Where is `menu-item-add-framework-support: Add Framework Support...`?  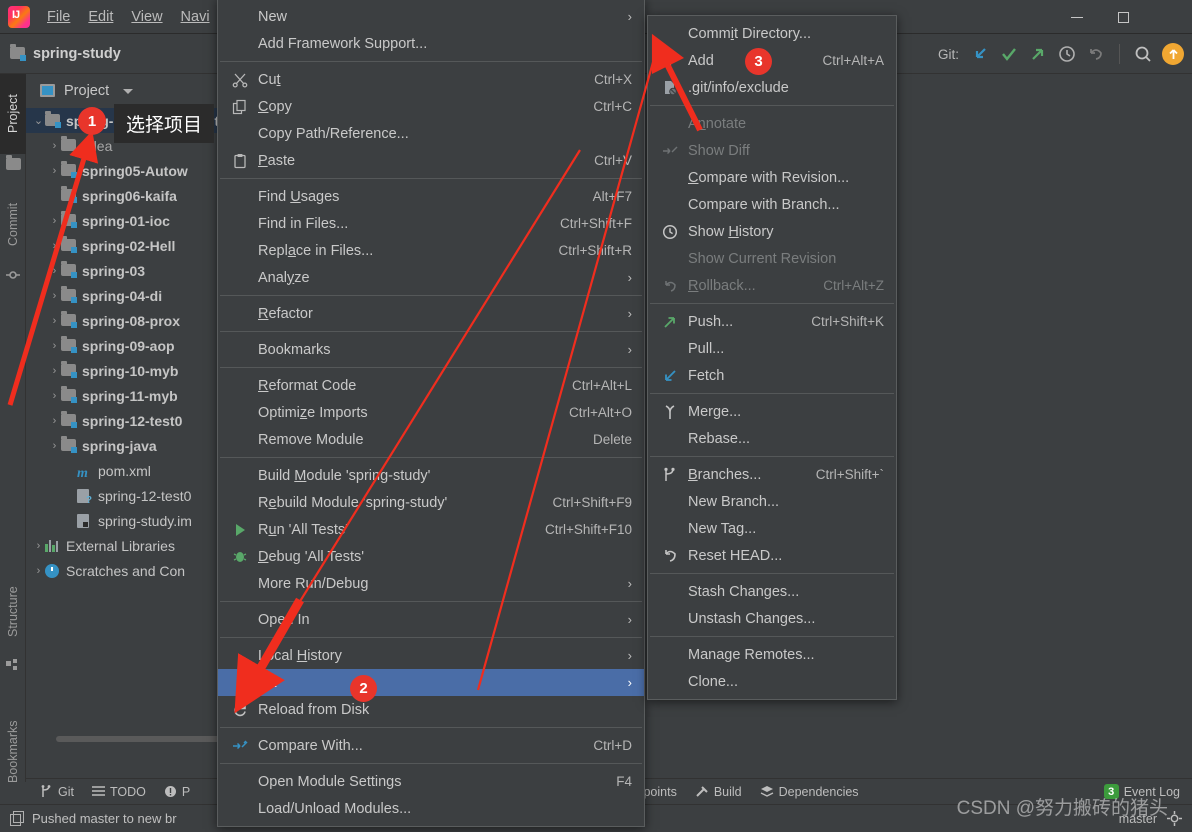 menu-item-add-framework-support: Add Framework Support... is located at coordinates (431, 43).